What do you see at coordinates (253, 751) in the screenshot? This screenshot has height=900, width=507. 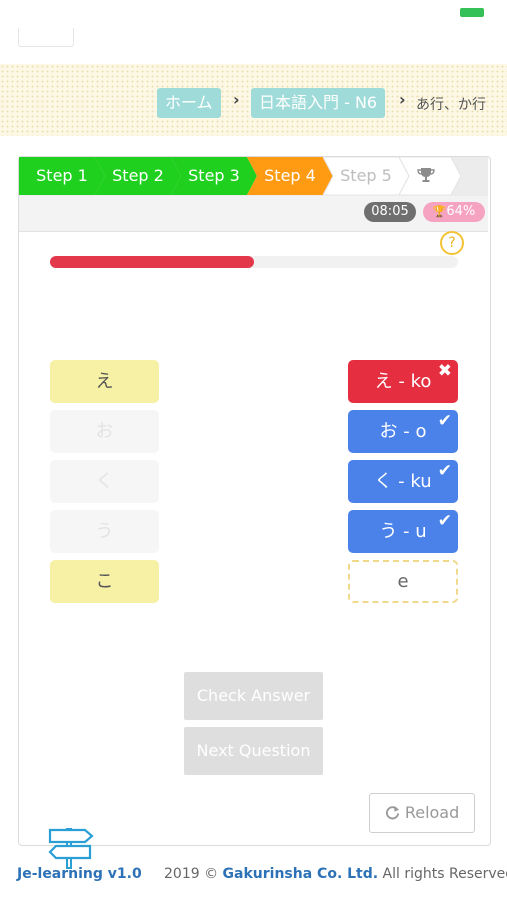 I see `next-question-button: Next Question` at bounding box center [253, 751].